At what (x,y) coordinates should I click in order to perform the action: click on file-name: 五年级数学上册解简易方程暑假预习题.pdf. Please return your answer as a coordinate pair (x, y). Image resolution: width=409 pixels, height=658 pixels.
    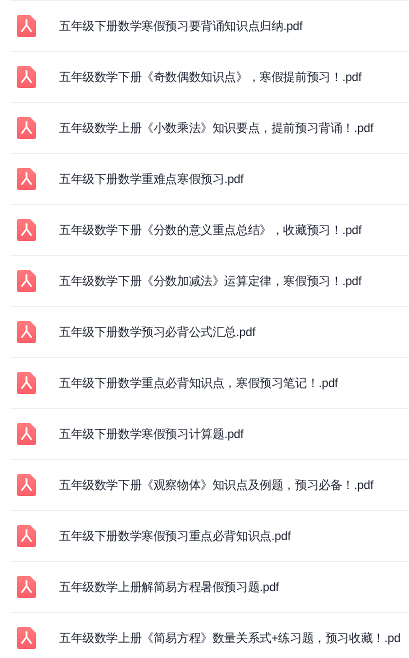
    Looking at the image, I should click on (169, 587).